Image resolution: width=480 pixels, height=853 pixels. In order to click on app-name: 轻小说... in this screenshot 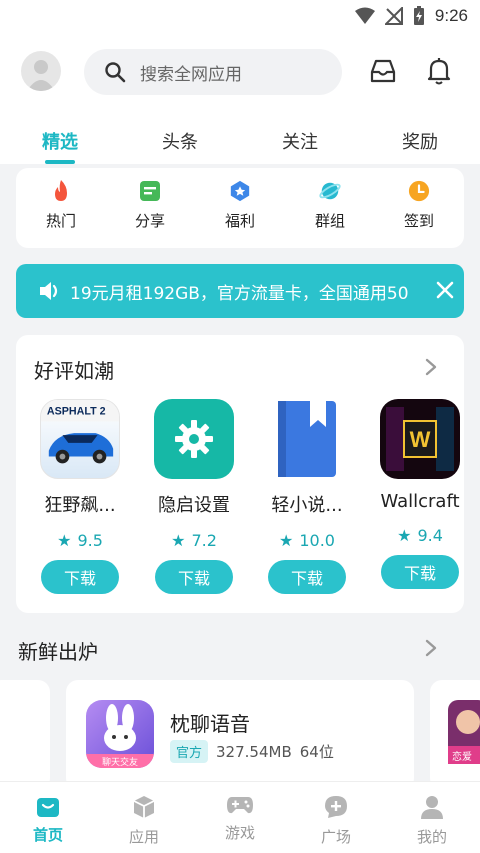, I will do `click(307, 505)`.